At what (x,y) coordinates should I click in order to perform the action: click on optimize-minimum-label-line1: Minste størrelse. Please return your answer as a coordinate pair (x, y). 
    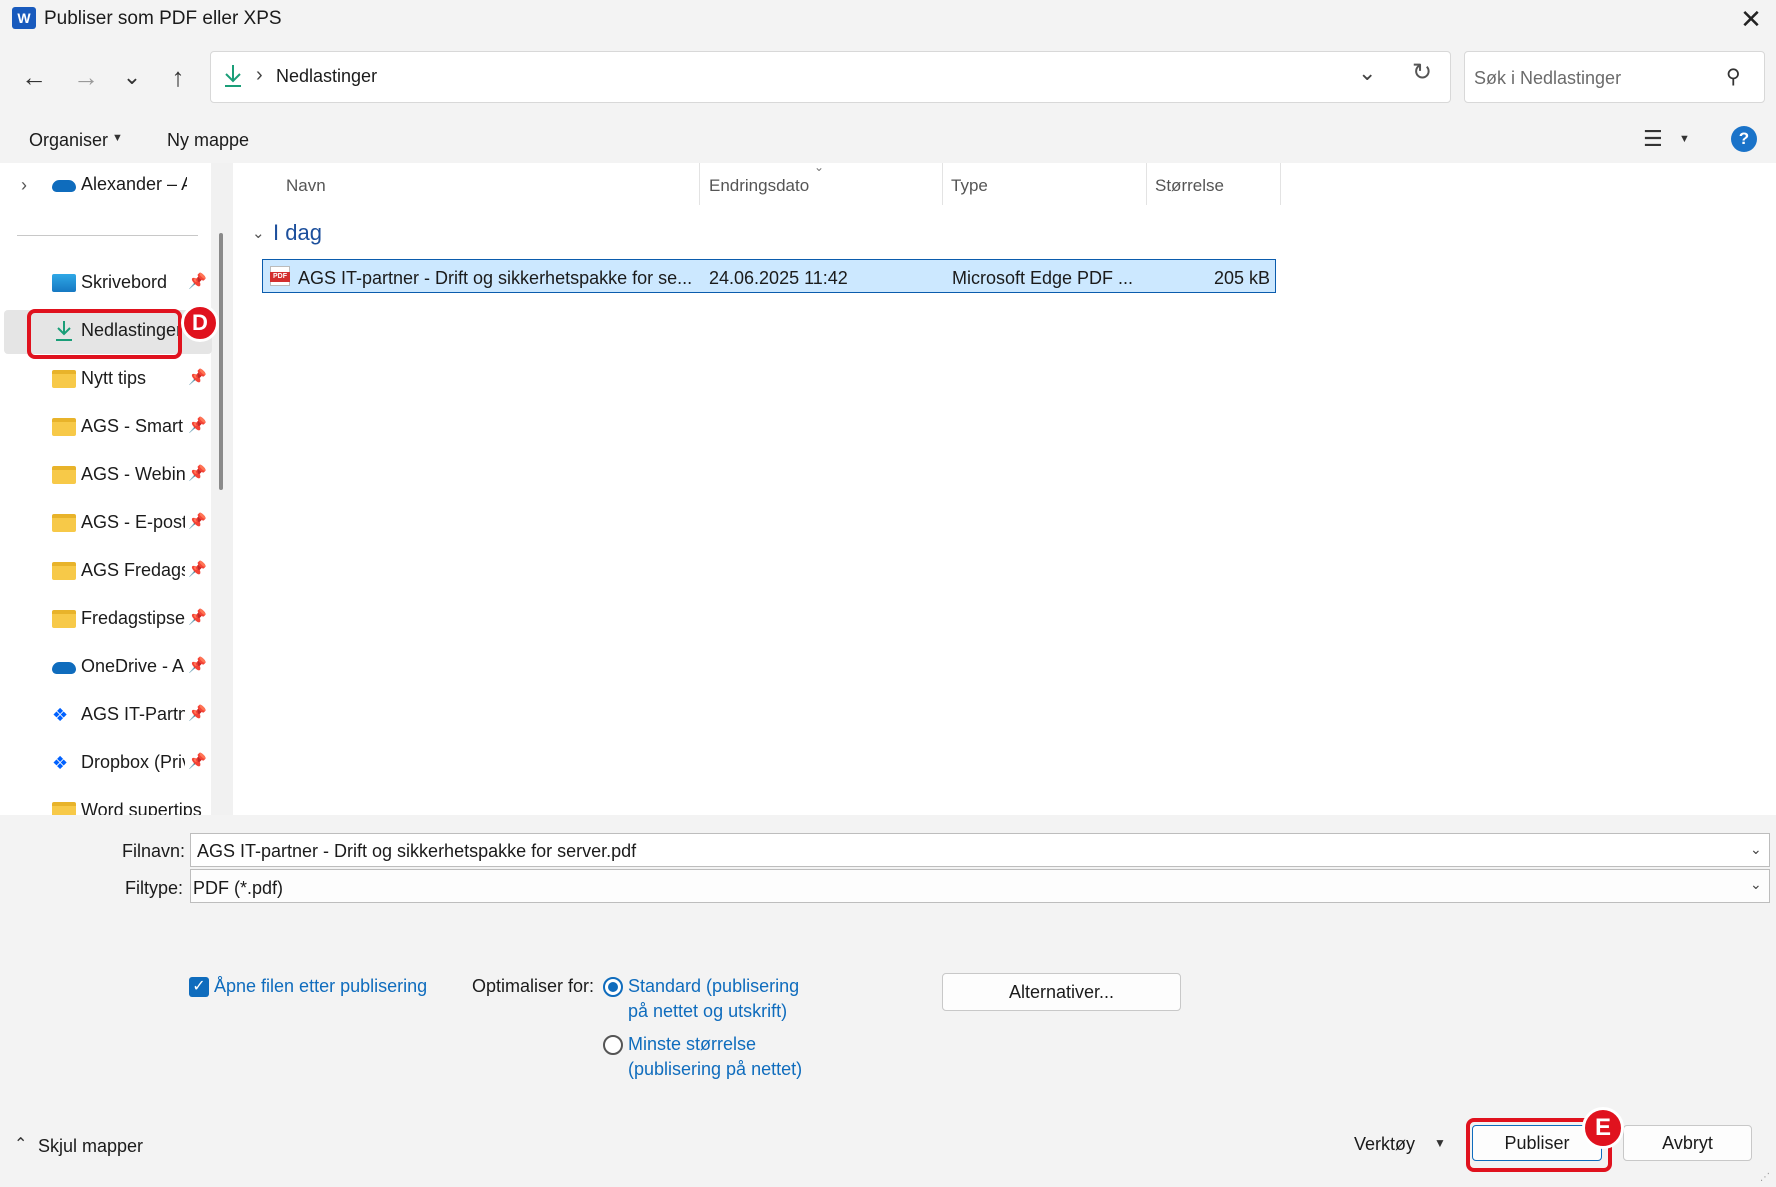
    Looking at the image, I should click on (692, 1044).